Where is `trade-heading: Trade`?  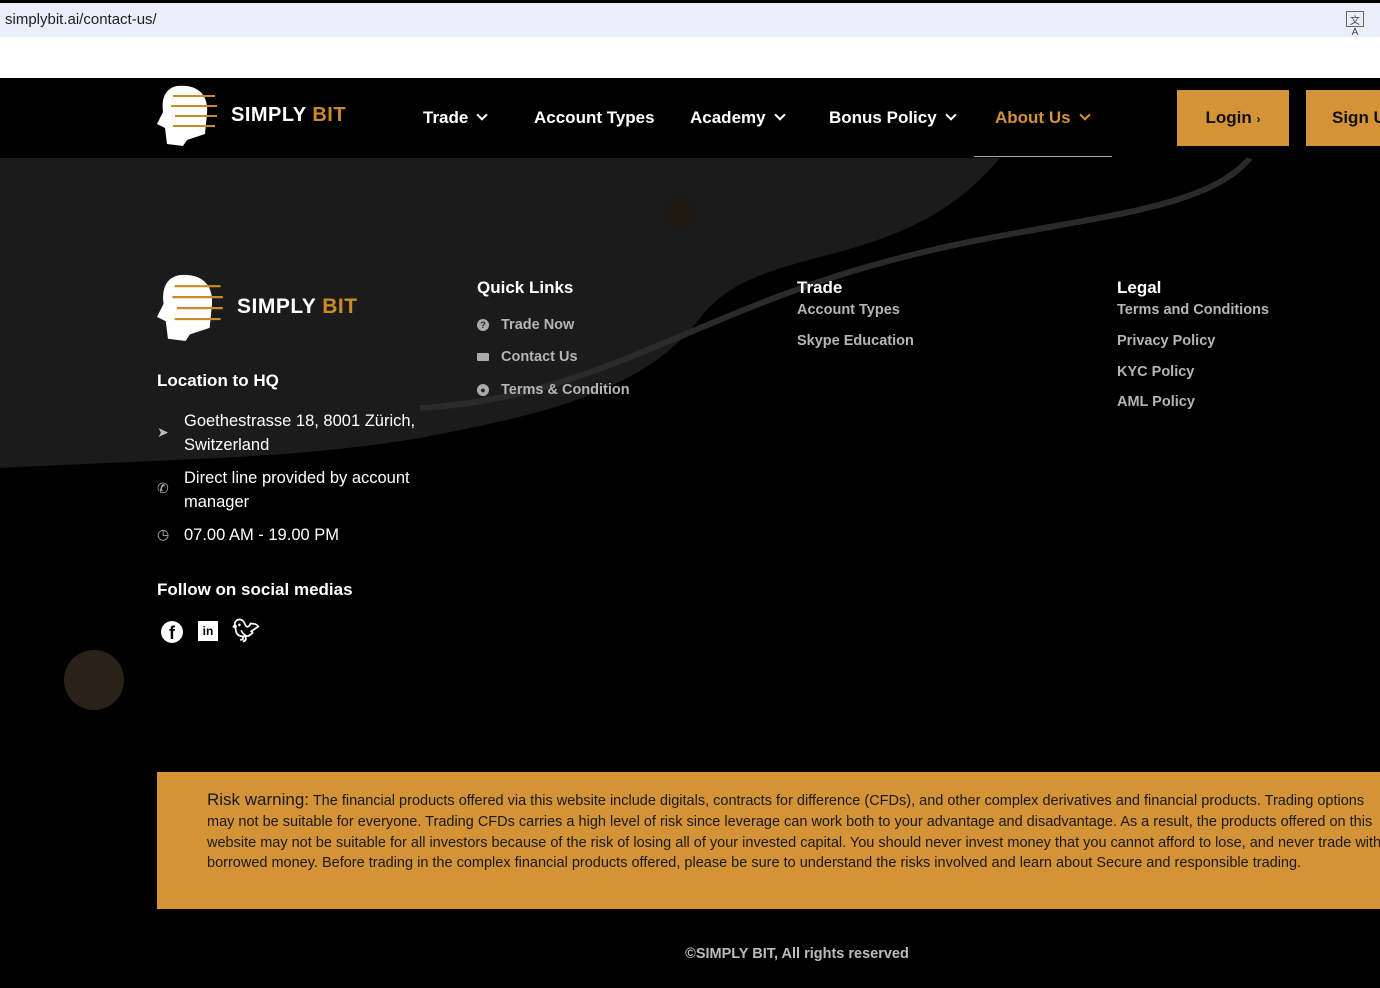
trade-heading: Trade is located at coordinates (820, 287).